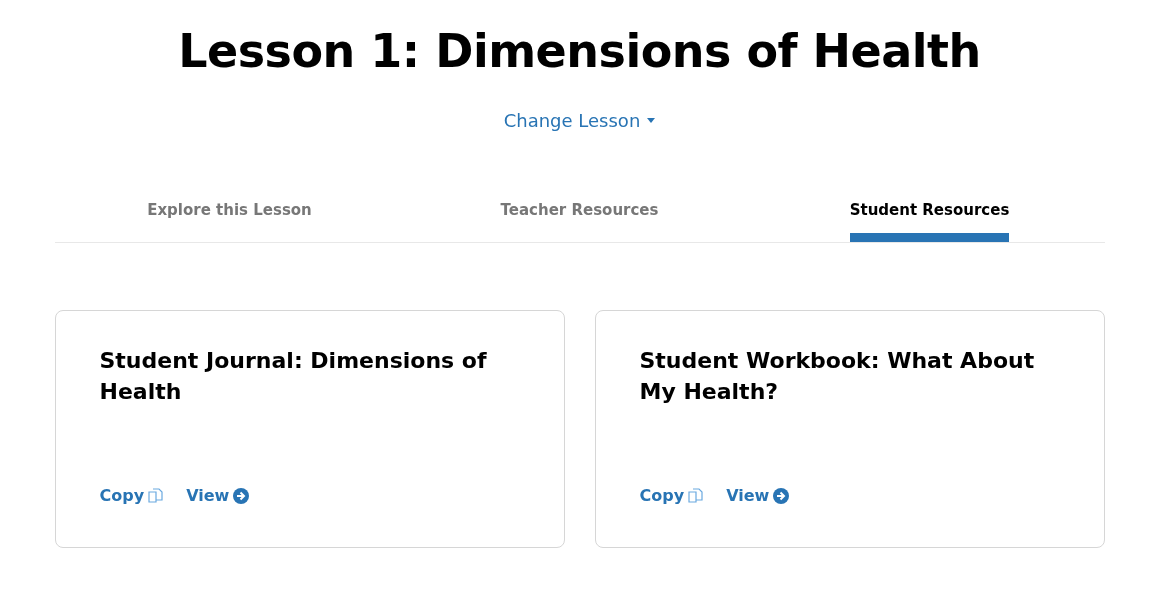  Describe the element at coordinates (929, 217) in the screenshot. I see `tab: Student Resources` at that location.